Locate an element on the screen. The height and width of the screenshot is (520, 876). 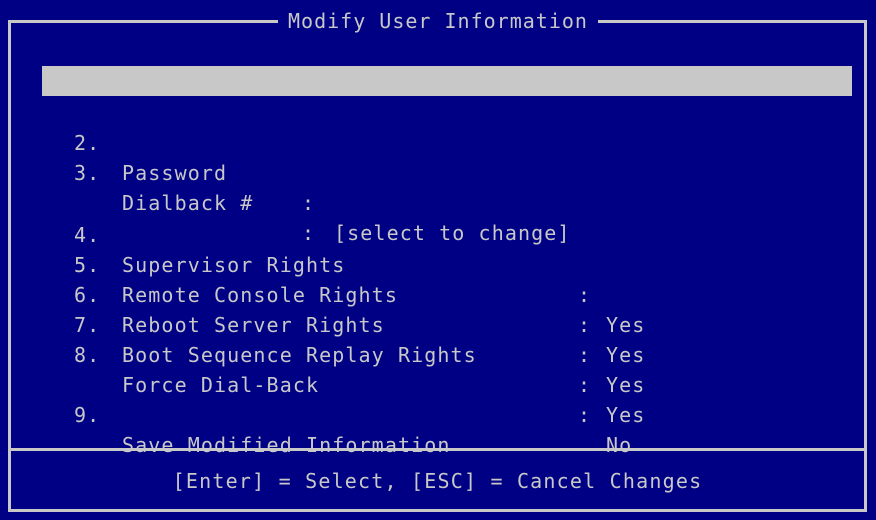
menu-item-number: 3. is located at coordinates (87, 173).